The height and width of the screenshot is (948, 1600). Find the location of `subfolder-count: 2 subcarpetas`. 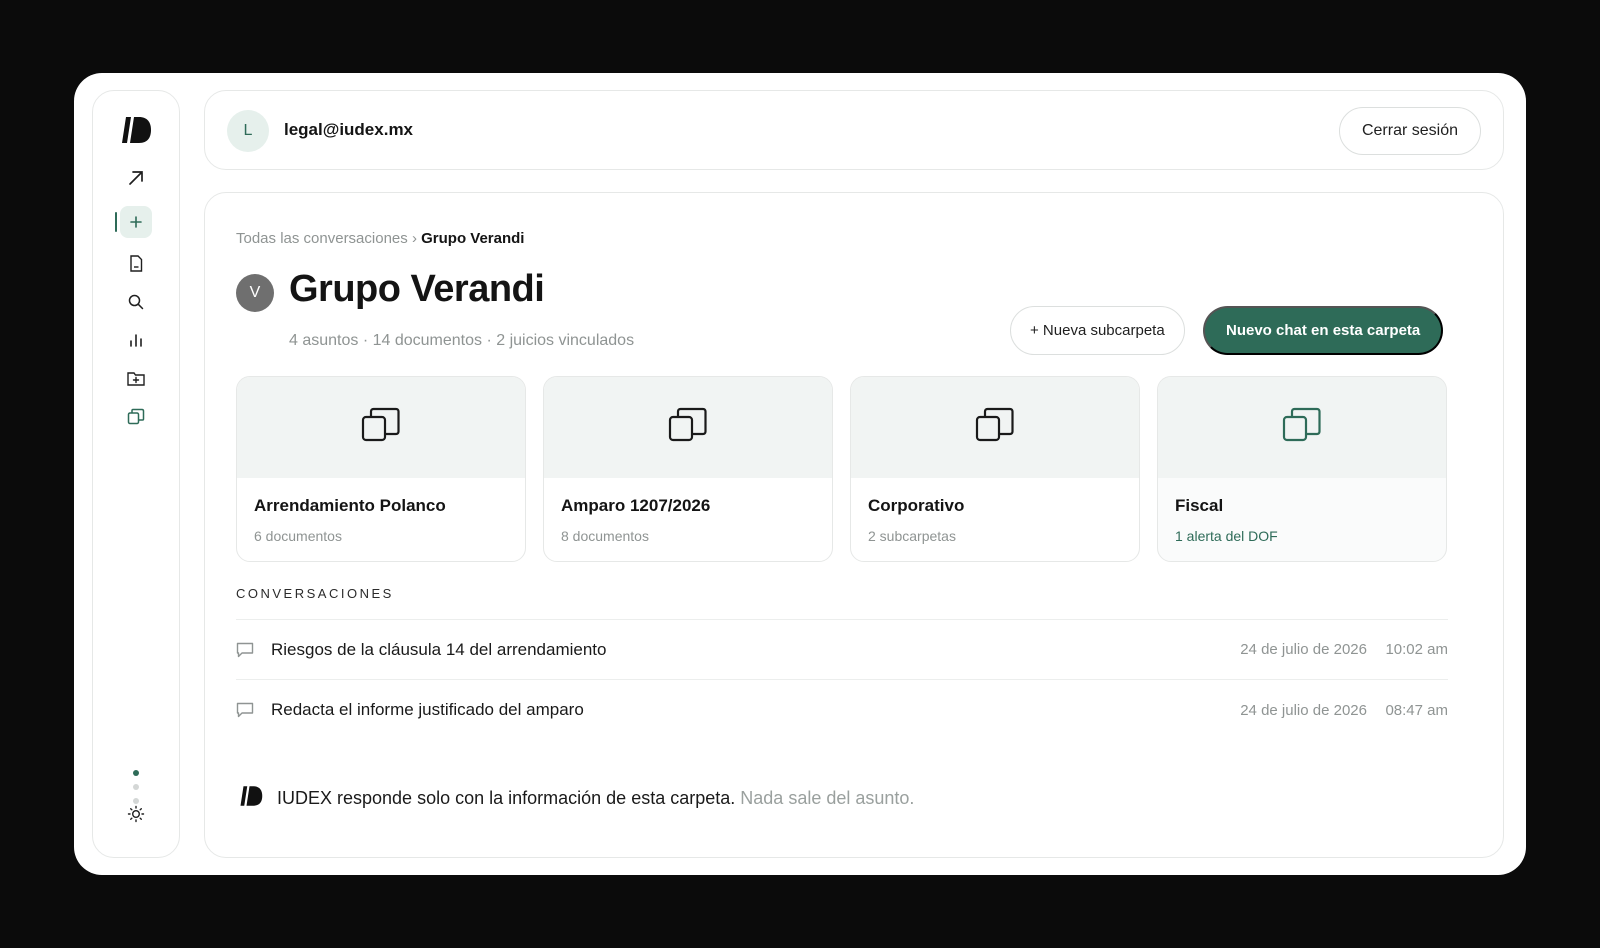

subfolder-count: 2 subcarpetas is located at coordinates (912, 536).